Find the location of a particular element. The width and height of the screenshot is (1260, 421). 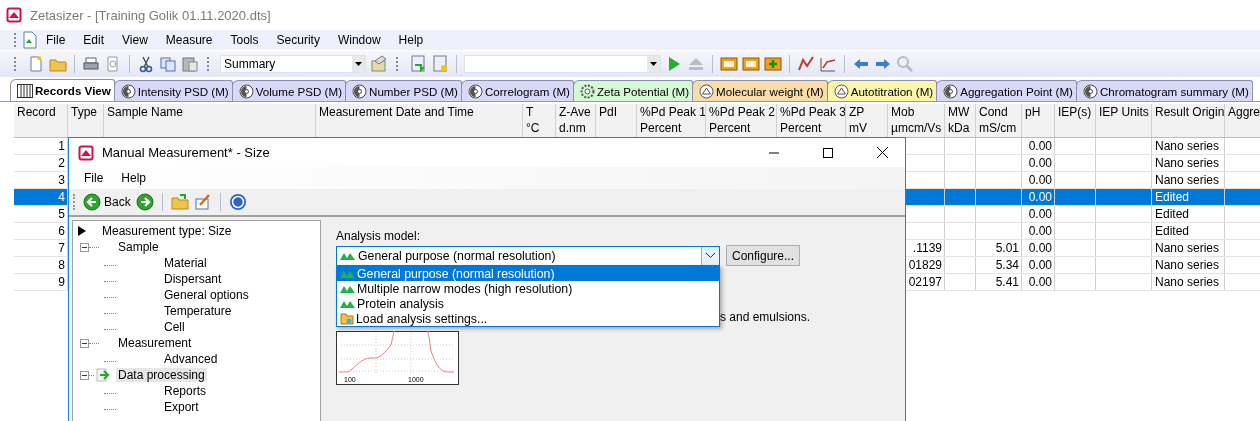

menu-item: View is located at coordinates (135, 40).